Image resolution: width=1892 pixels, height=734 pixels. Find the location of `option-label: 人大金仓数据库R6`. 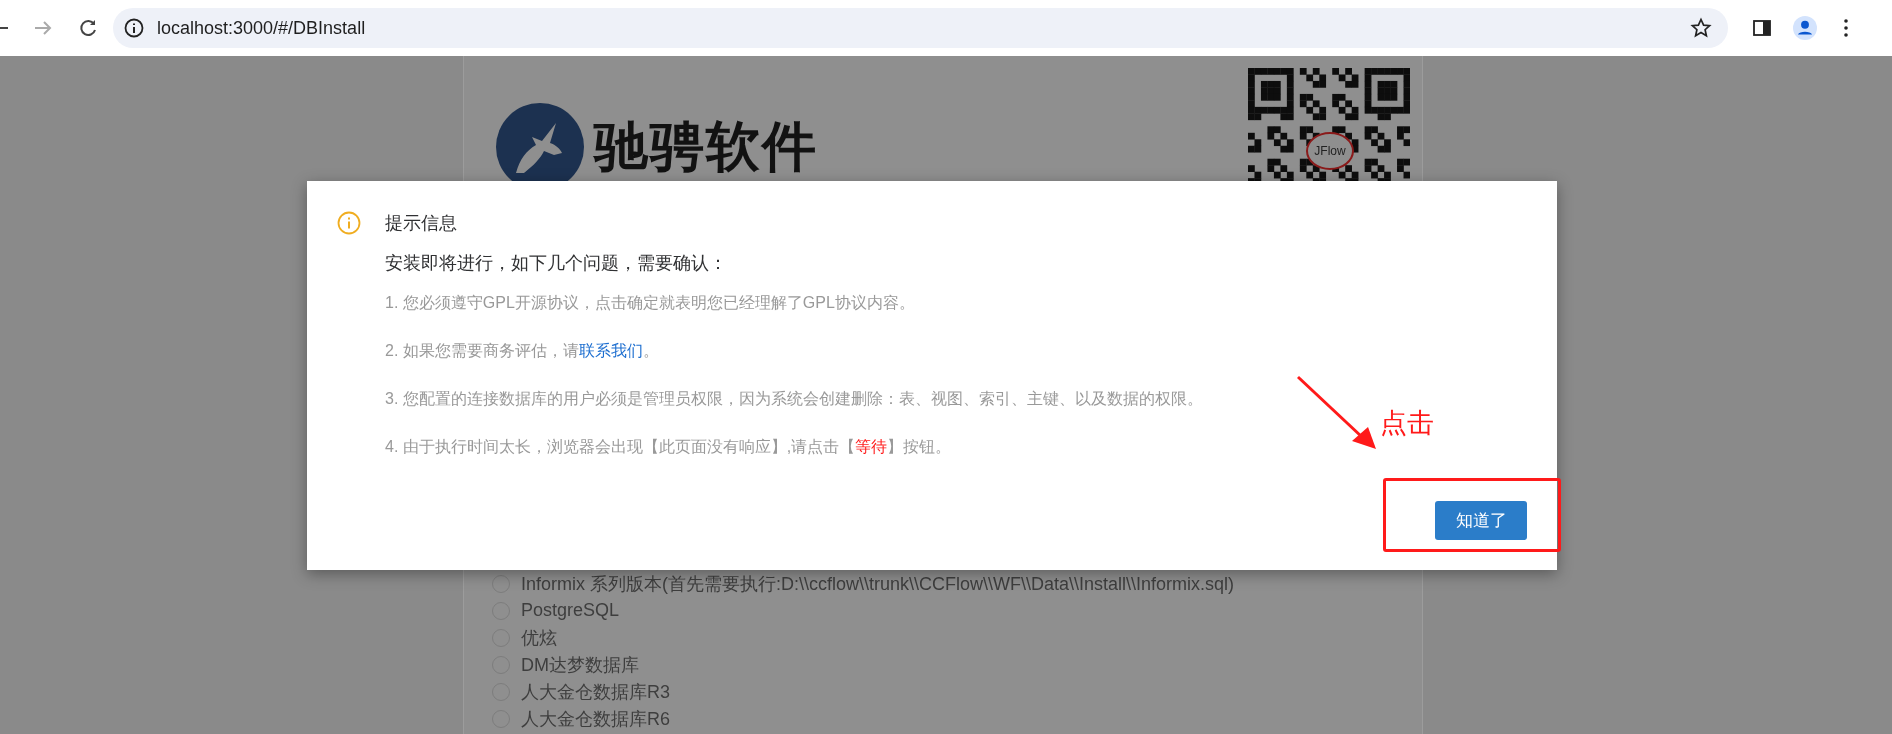

option-label: 人大金仓数据库R6 is located at coordinates (595, 719).